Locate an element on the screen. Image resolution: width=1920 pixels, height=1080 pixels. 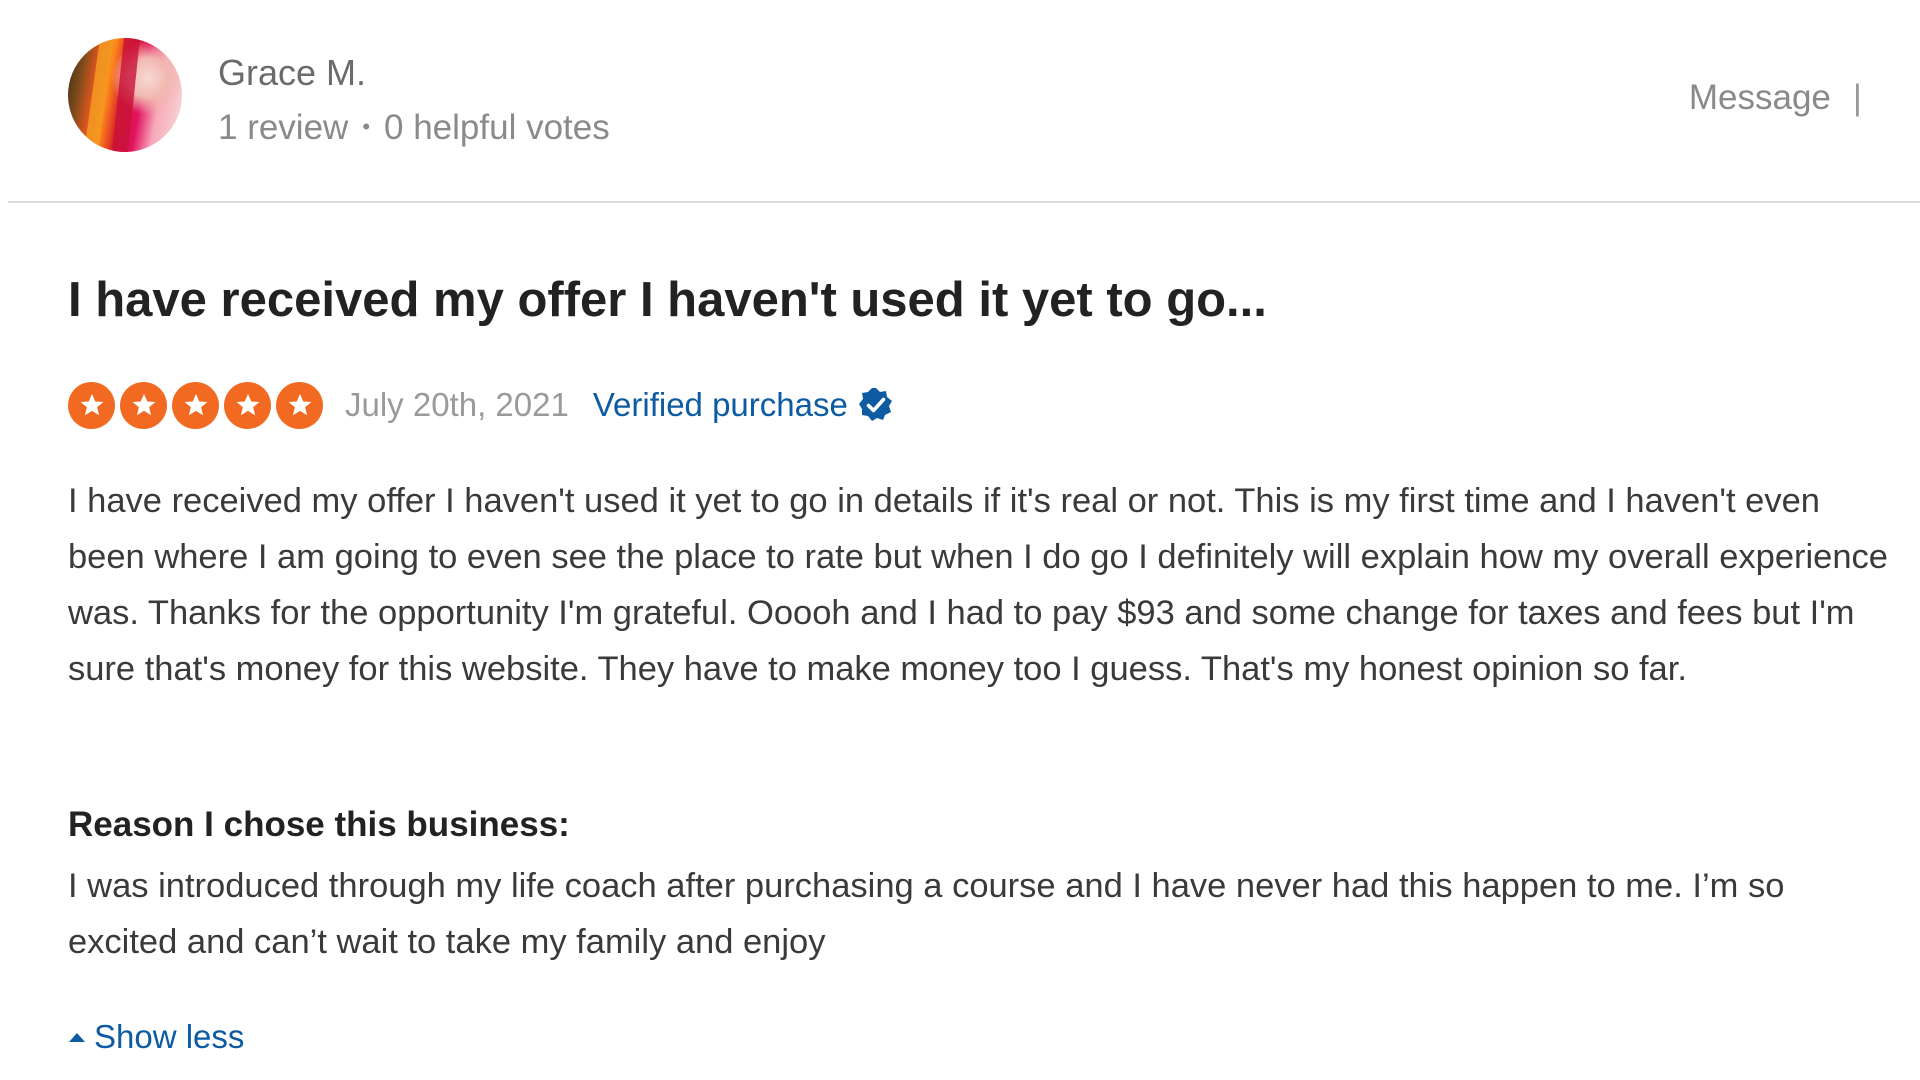
helpful-votes: 0 helpful votes is located at coordinates (497, 127).